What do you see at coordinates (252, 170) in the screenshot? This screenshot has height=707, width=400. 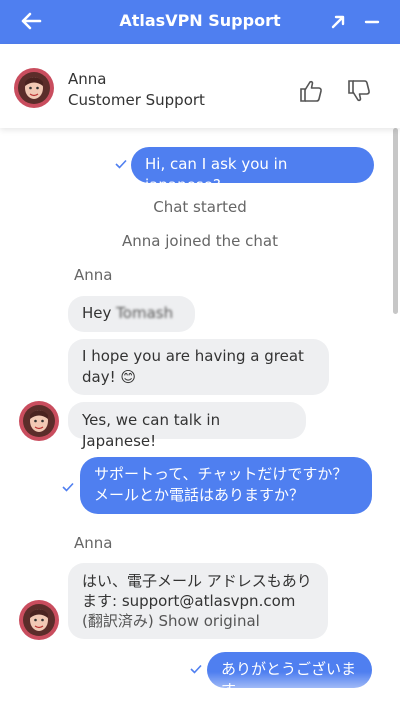 I see `message-bubble-outgoing: Hi, can I ask you in japanese?` at bounding box center [252, 170].